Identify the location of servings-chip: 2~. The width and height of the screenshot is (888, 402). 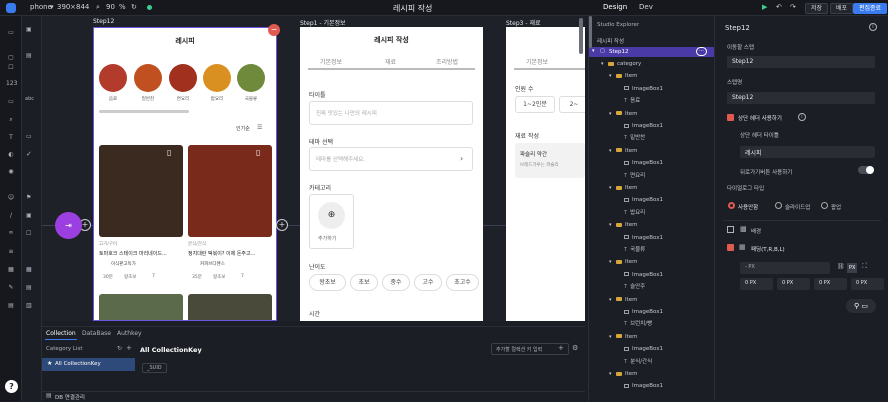
(572, 104).